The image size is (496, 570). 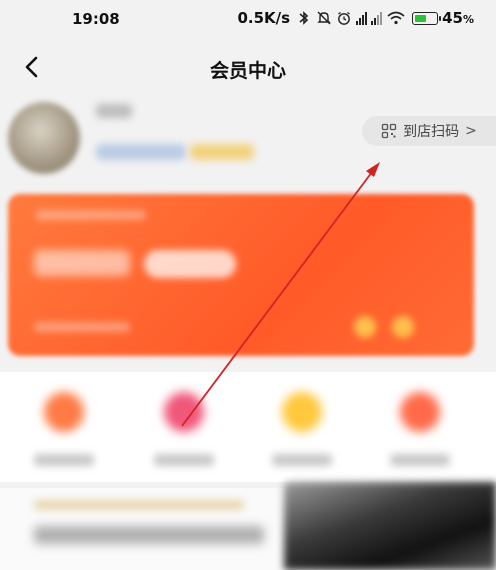 I want to click on blurred-card-footnote, so click(x=82, y=327).